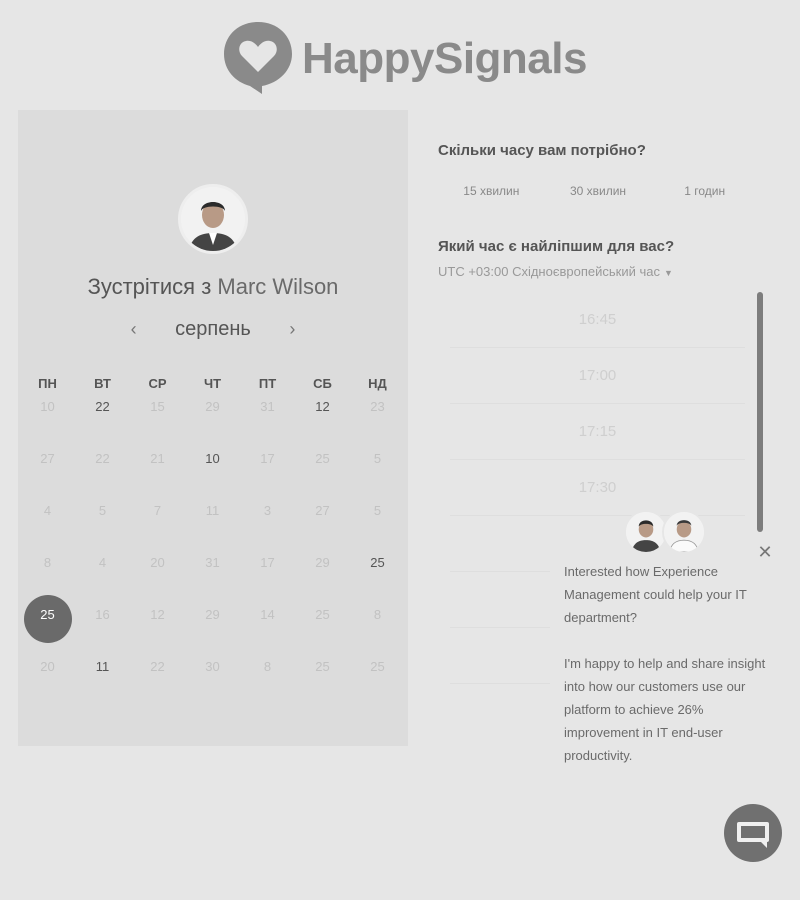 The image size is (800, 900). I want to click on time-slot: 17:00, so click(597, 376).